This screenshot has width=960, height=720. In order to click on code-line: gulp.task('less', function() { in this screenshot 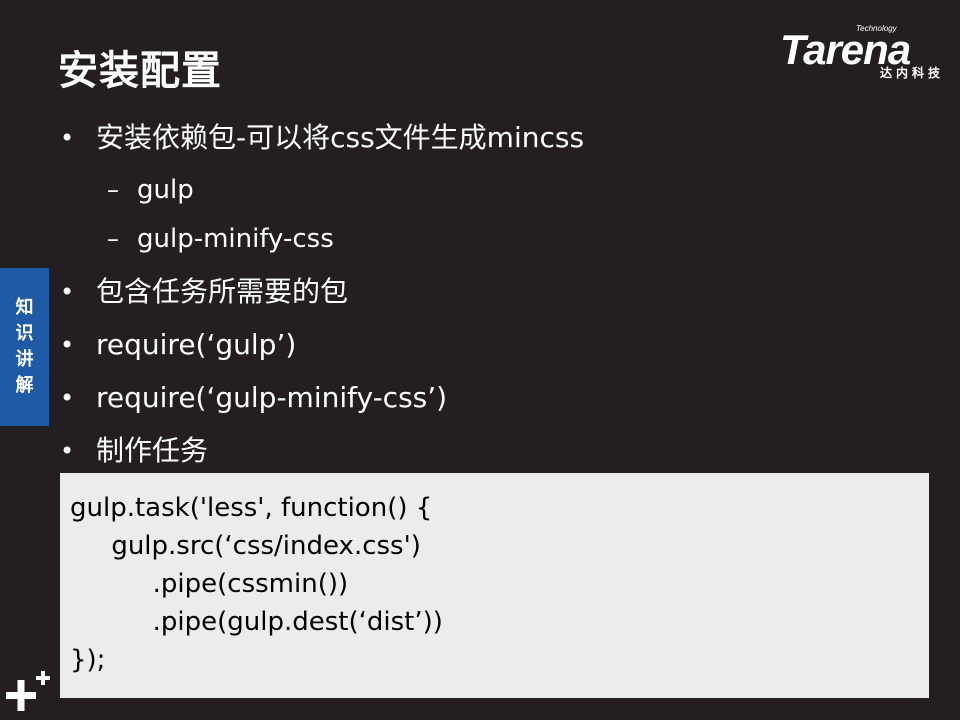, I will do `click(251, 508)`.